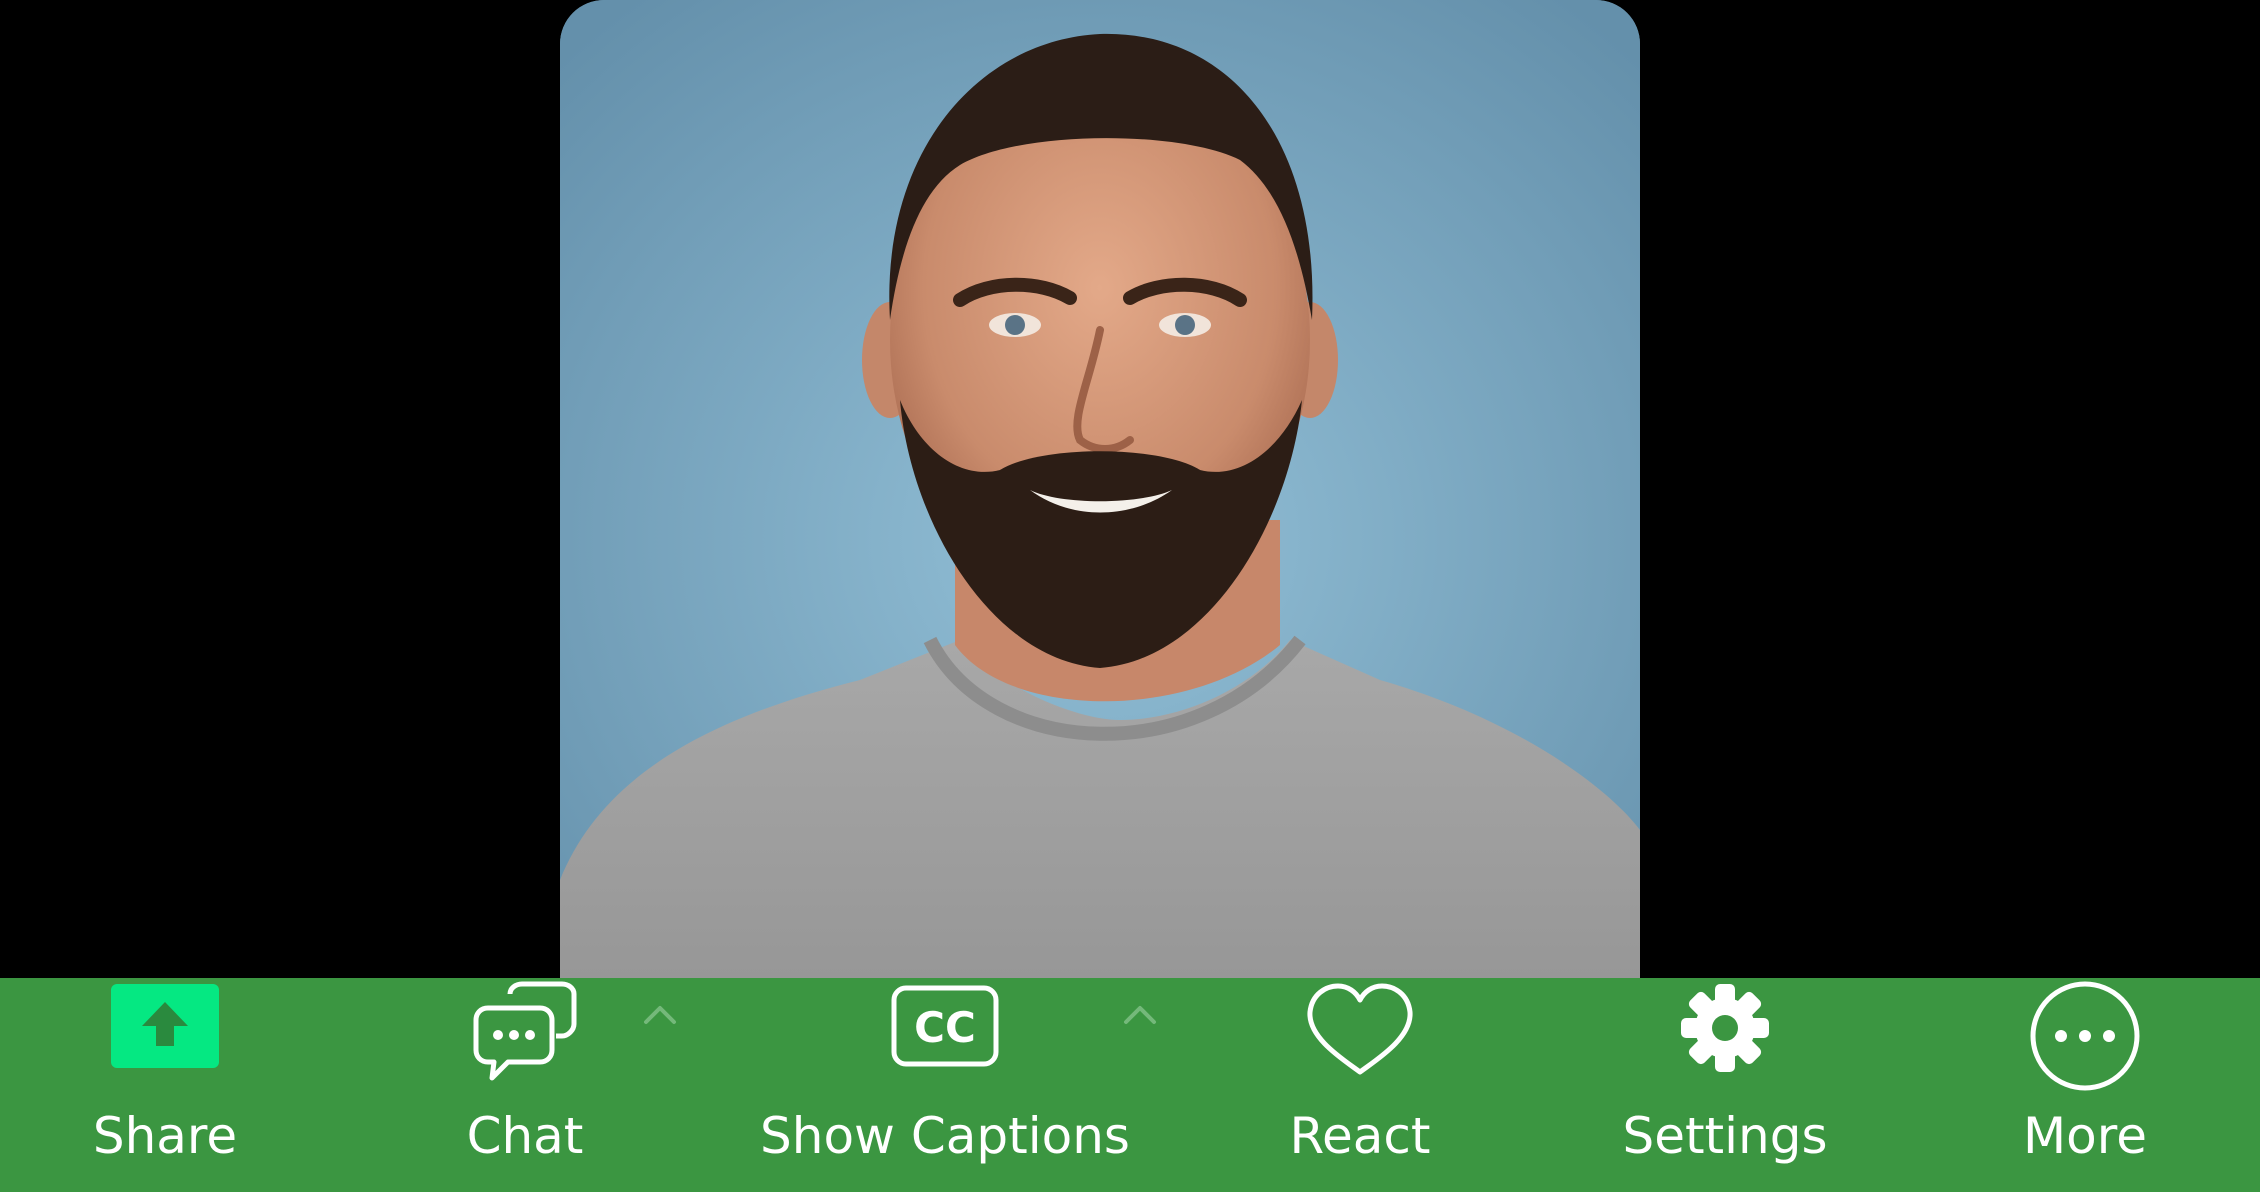 The width and height of the screenshot is (2260, 1192). I want to click on closed-captions-icon-text: CC, so click(945, 1027).